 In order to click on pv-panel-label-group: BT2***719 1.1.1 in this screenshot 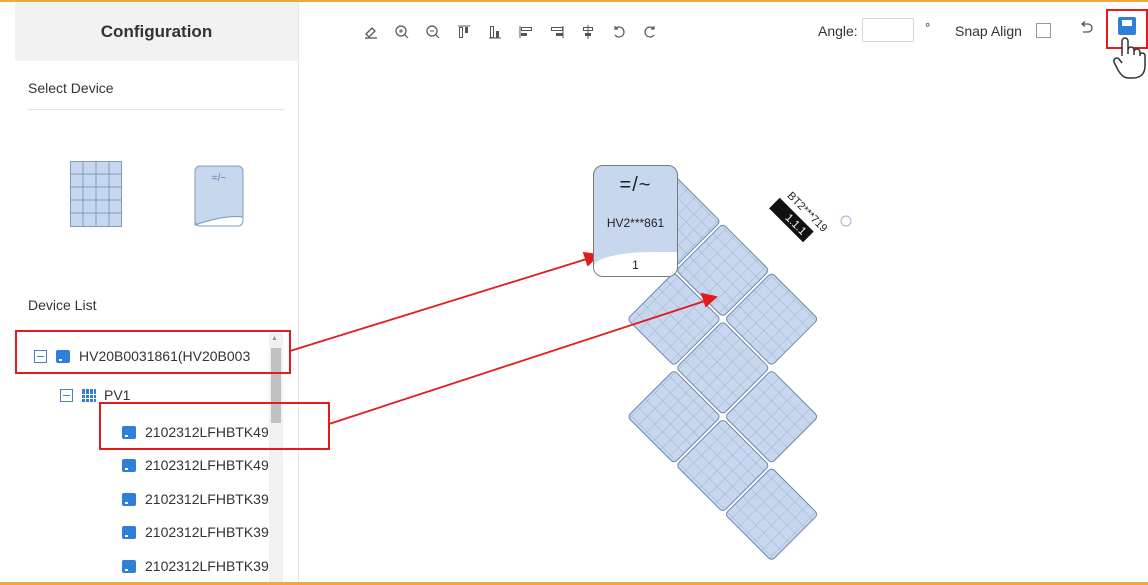, I will do `click(799, 216)`.